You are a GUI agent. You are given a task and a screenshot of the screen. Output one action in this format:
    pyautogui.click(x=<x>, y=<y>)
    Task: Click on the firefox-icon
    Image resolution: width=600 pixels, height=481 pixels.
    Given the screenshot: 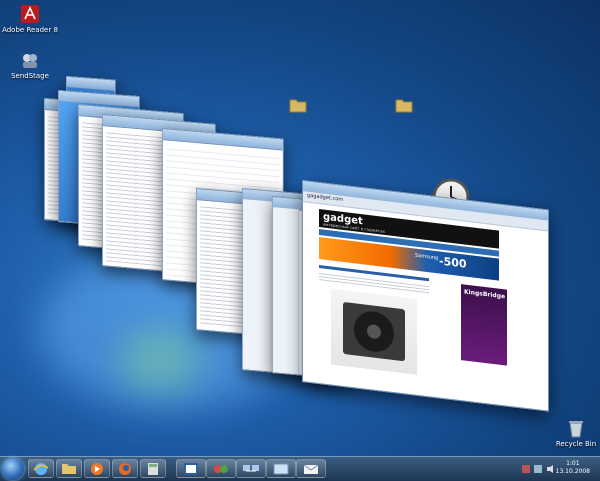 What is the action you would take?
    pyautogui.click(x=125, y=469)
    